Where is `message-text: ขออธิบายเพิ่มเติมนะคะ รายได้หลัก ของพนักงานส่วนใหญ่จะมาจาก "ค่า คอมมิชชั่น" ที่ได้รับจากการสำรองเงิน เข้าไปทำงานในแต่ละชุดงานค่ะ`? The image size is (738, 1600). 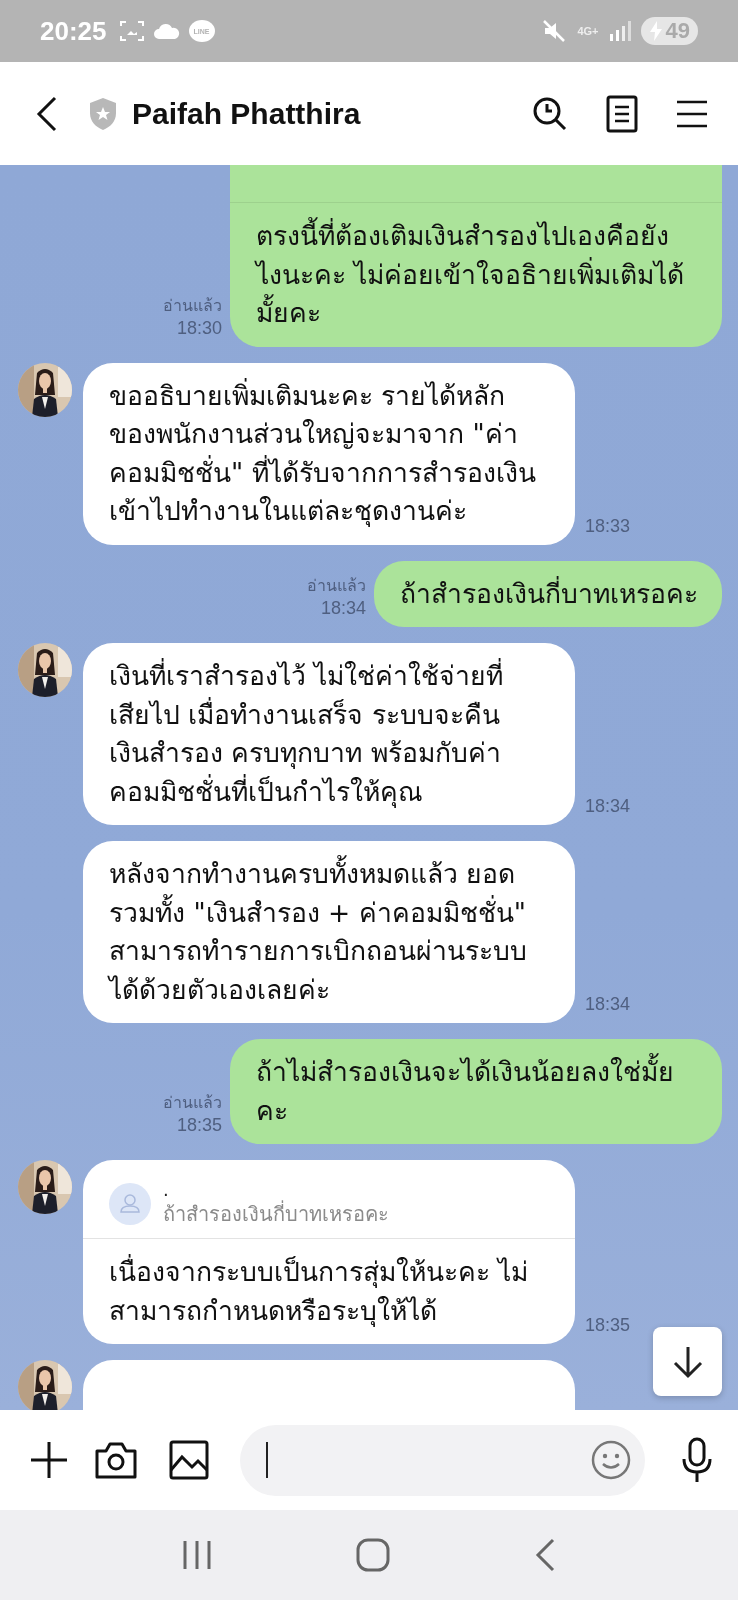
message-text: ขออธิบายเพิ่มเติมนะคะ รายได้หลัก ของพนักงานส่วนใหญ่จะมาจาก "ค่า คอมมิชชั่น" ที่ได้รับจากการสำรองเงิน เข้าไปทำงานในแต่ละชุดงานค่ะ is located at coordinates (322, 453).